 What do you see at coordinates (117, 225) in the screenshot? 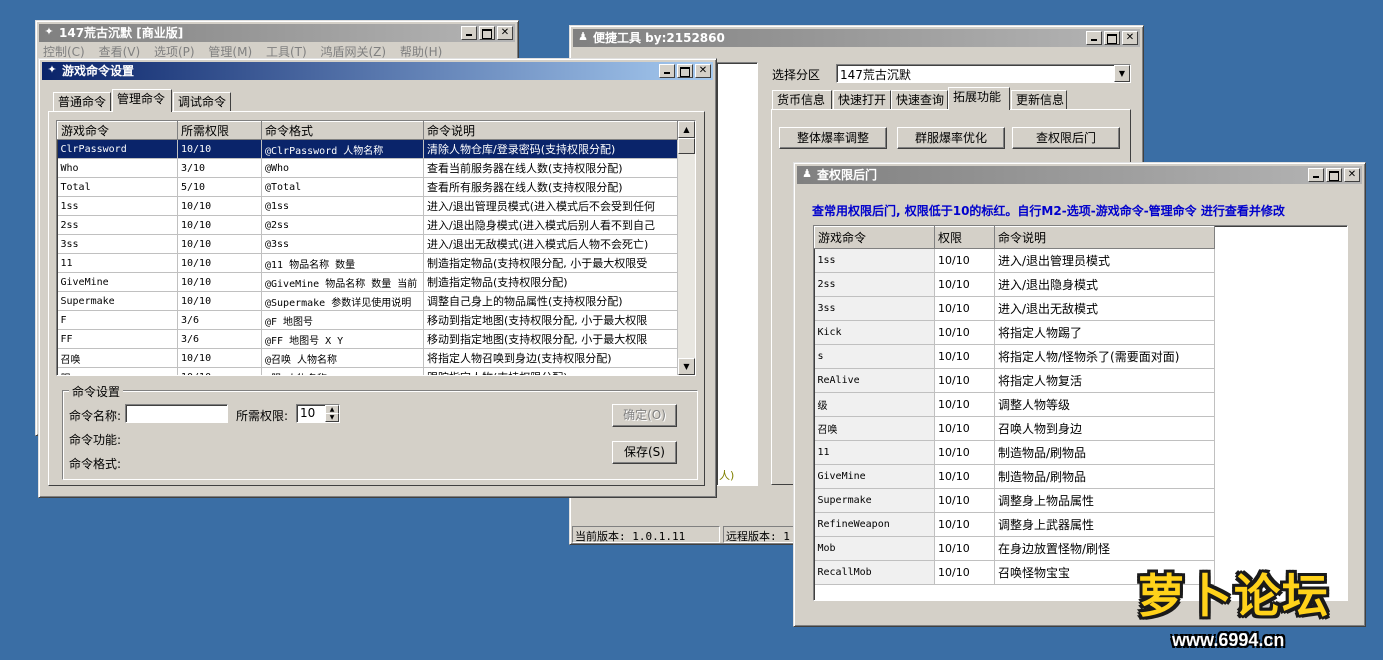
I see `cell-command: 2ss` at bounding box center [117, 225].